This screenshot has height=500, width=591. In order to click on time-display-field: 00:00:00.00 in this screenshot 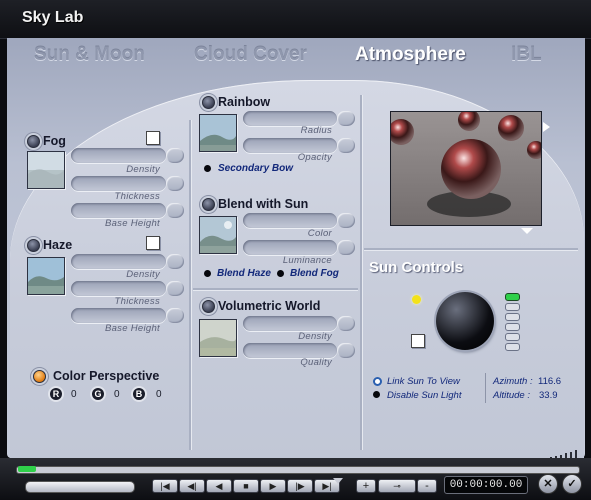, I will do `click(486, 485)`.